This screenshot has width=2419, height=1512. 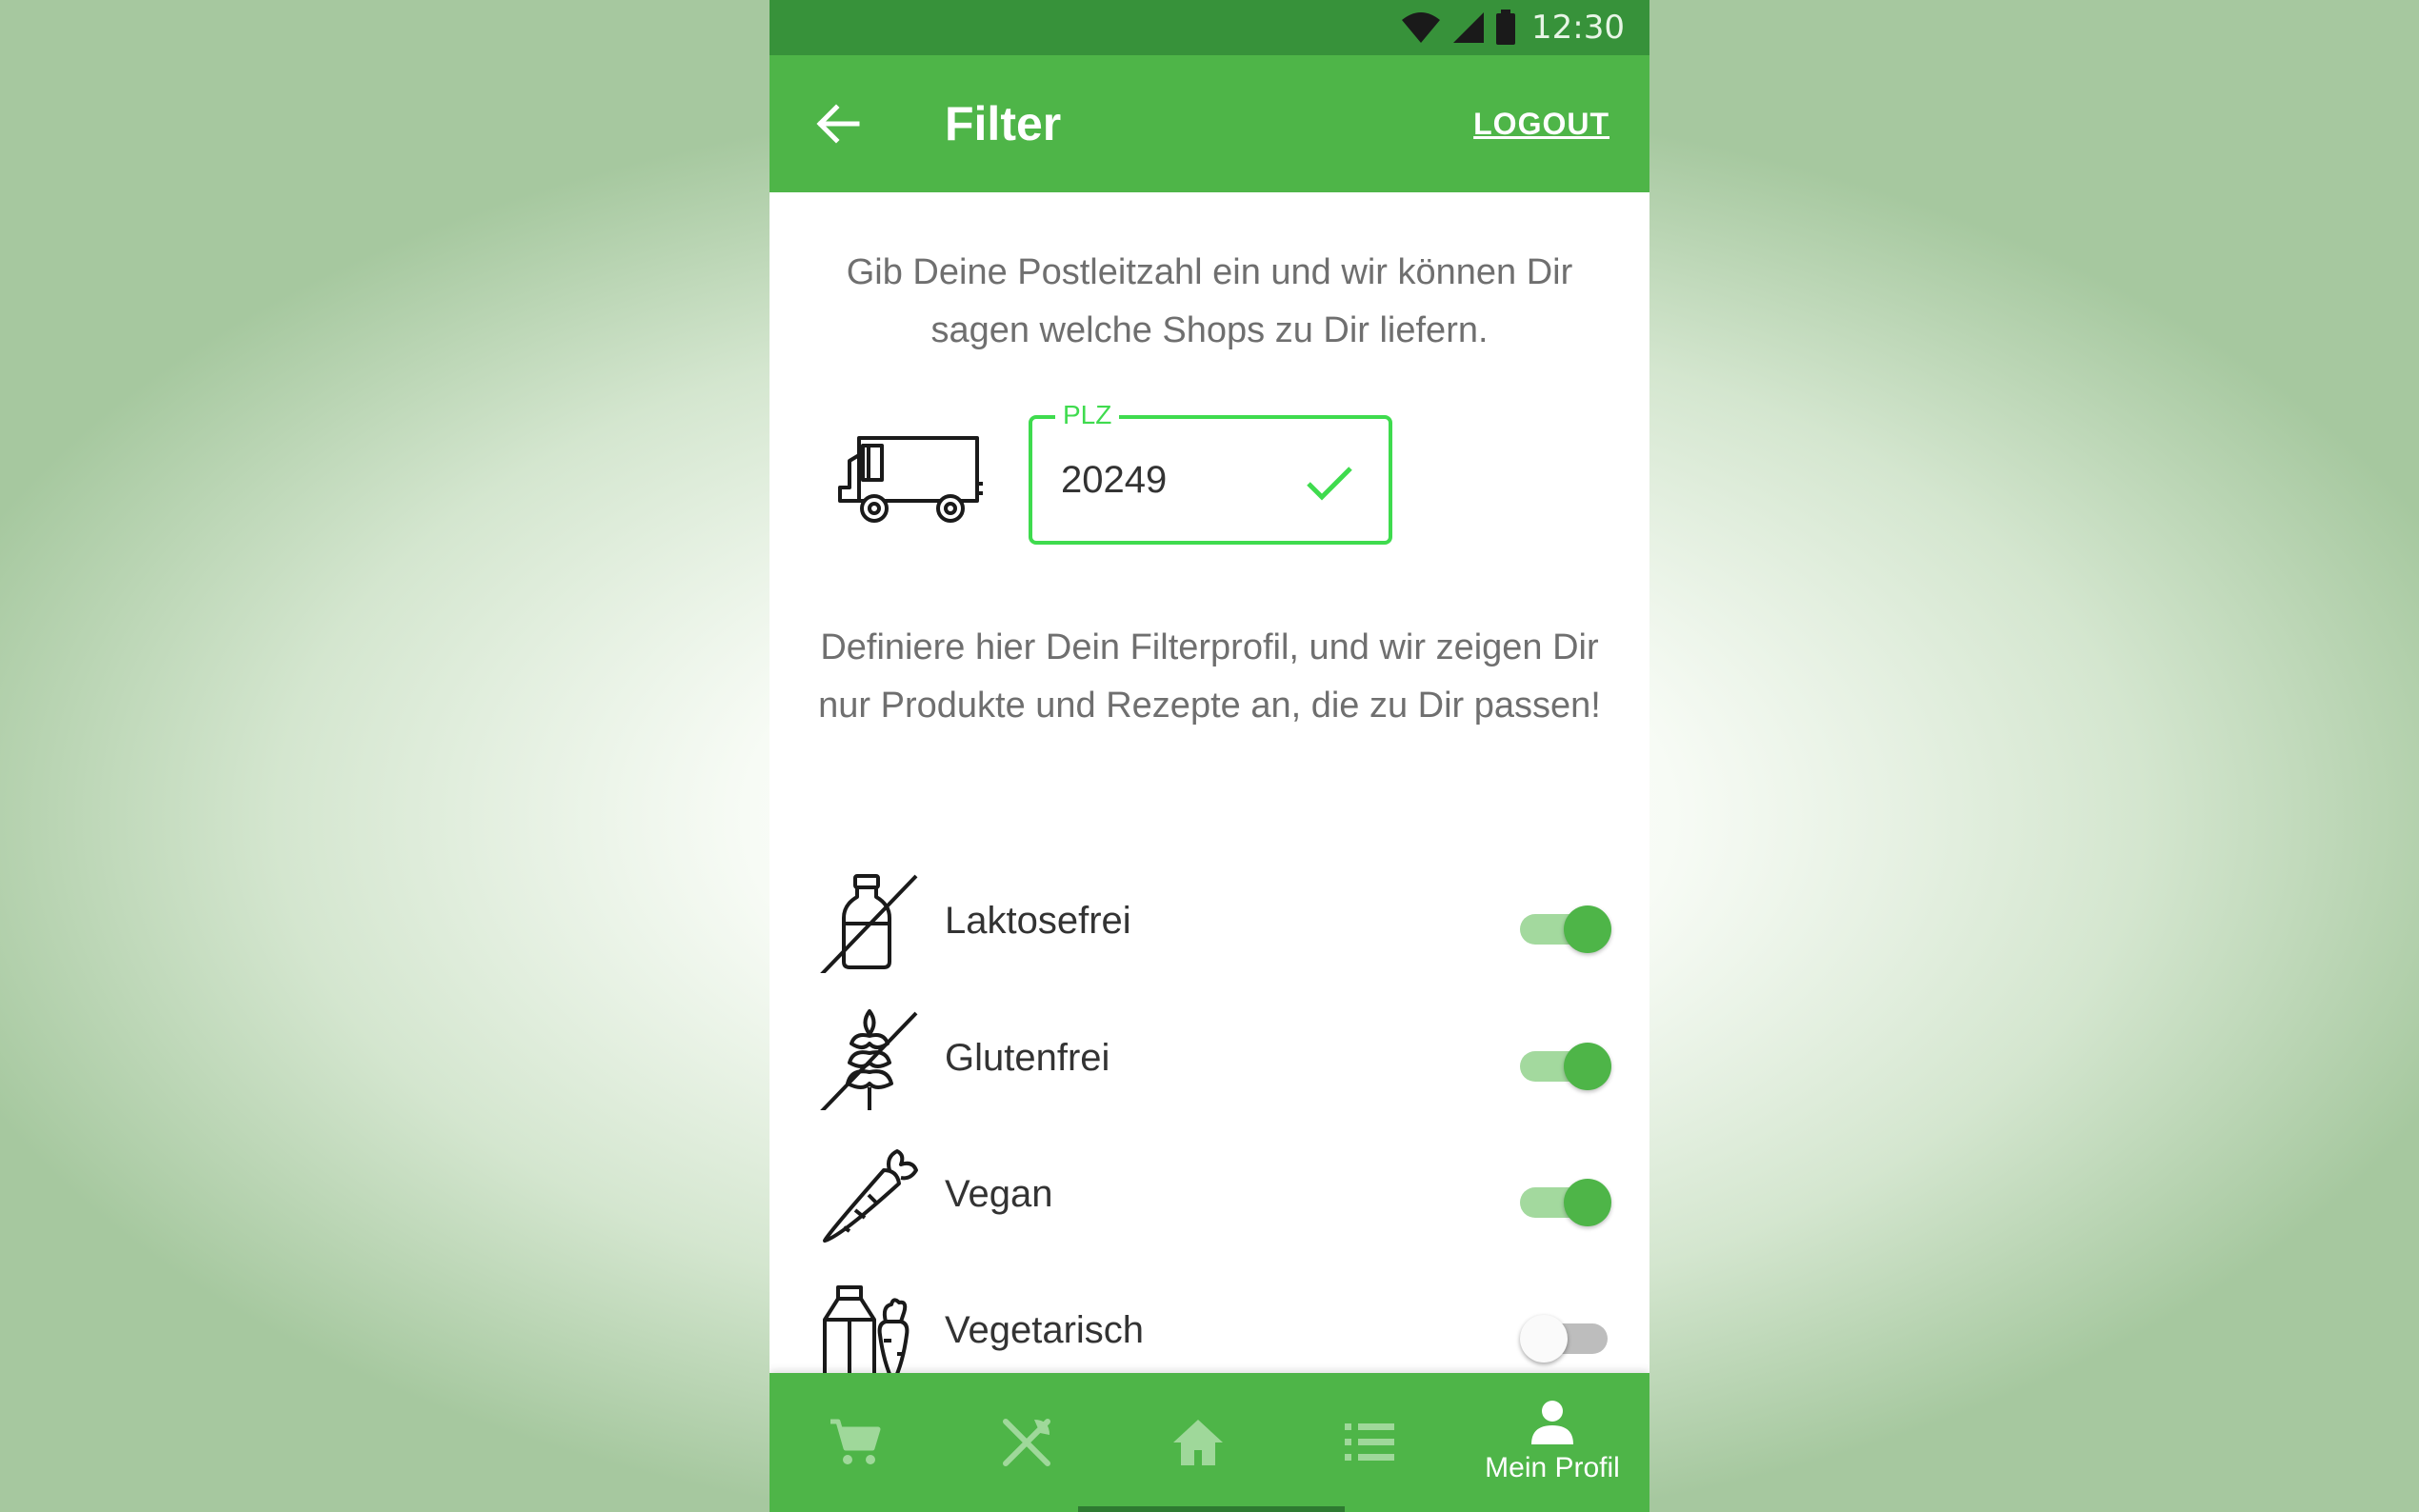 I want to click on app-bar: Filter LOGOUT, so click(x=1209, y=123).